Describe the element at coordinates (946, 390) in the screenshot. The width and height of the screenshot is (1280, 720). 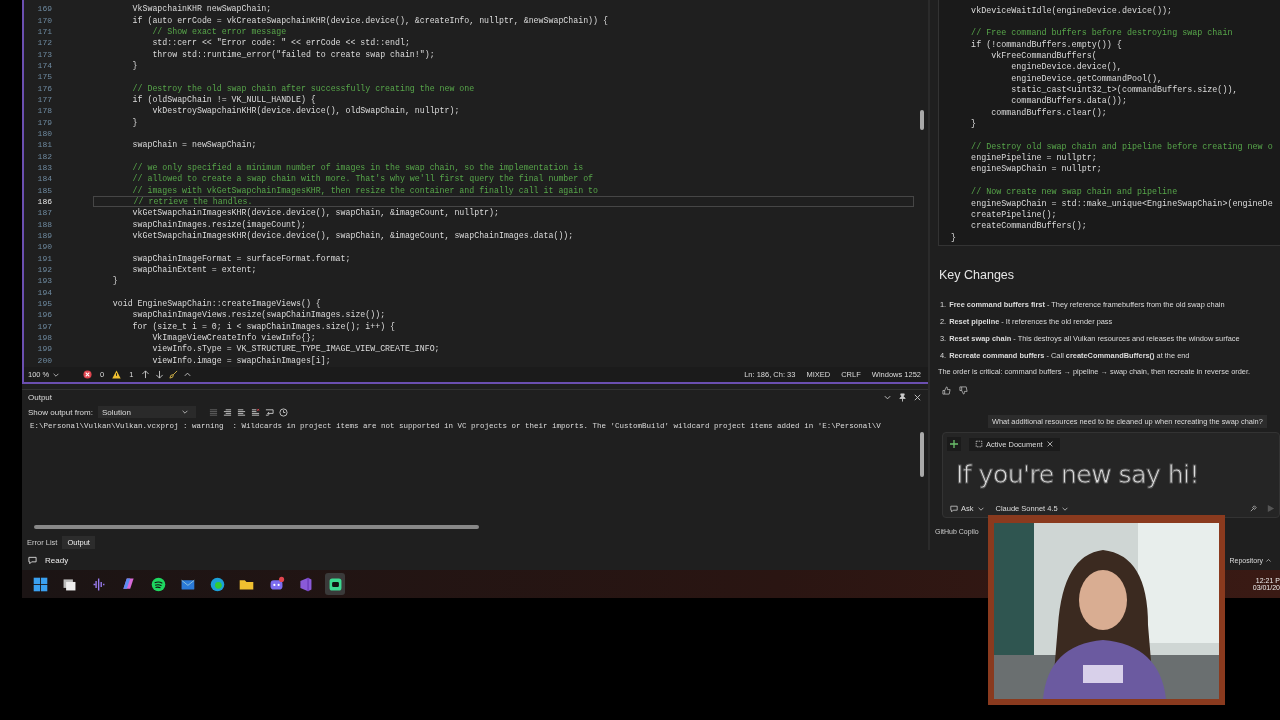
I see `thumbs-up-icon` at that location.